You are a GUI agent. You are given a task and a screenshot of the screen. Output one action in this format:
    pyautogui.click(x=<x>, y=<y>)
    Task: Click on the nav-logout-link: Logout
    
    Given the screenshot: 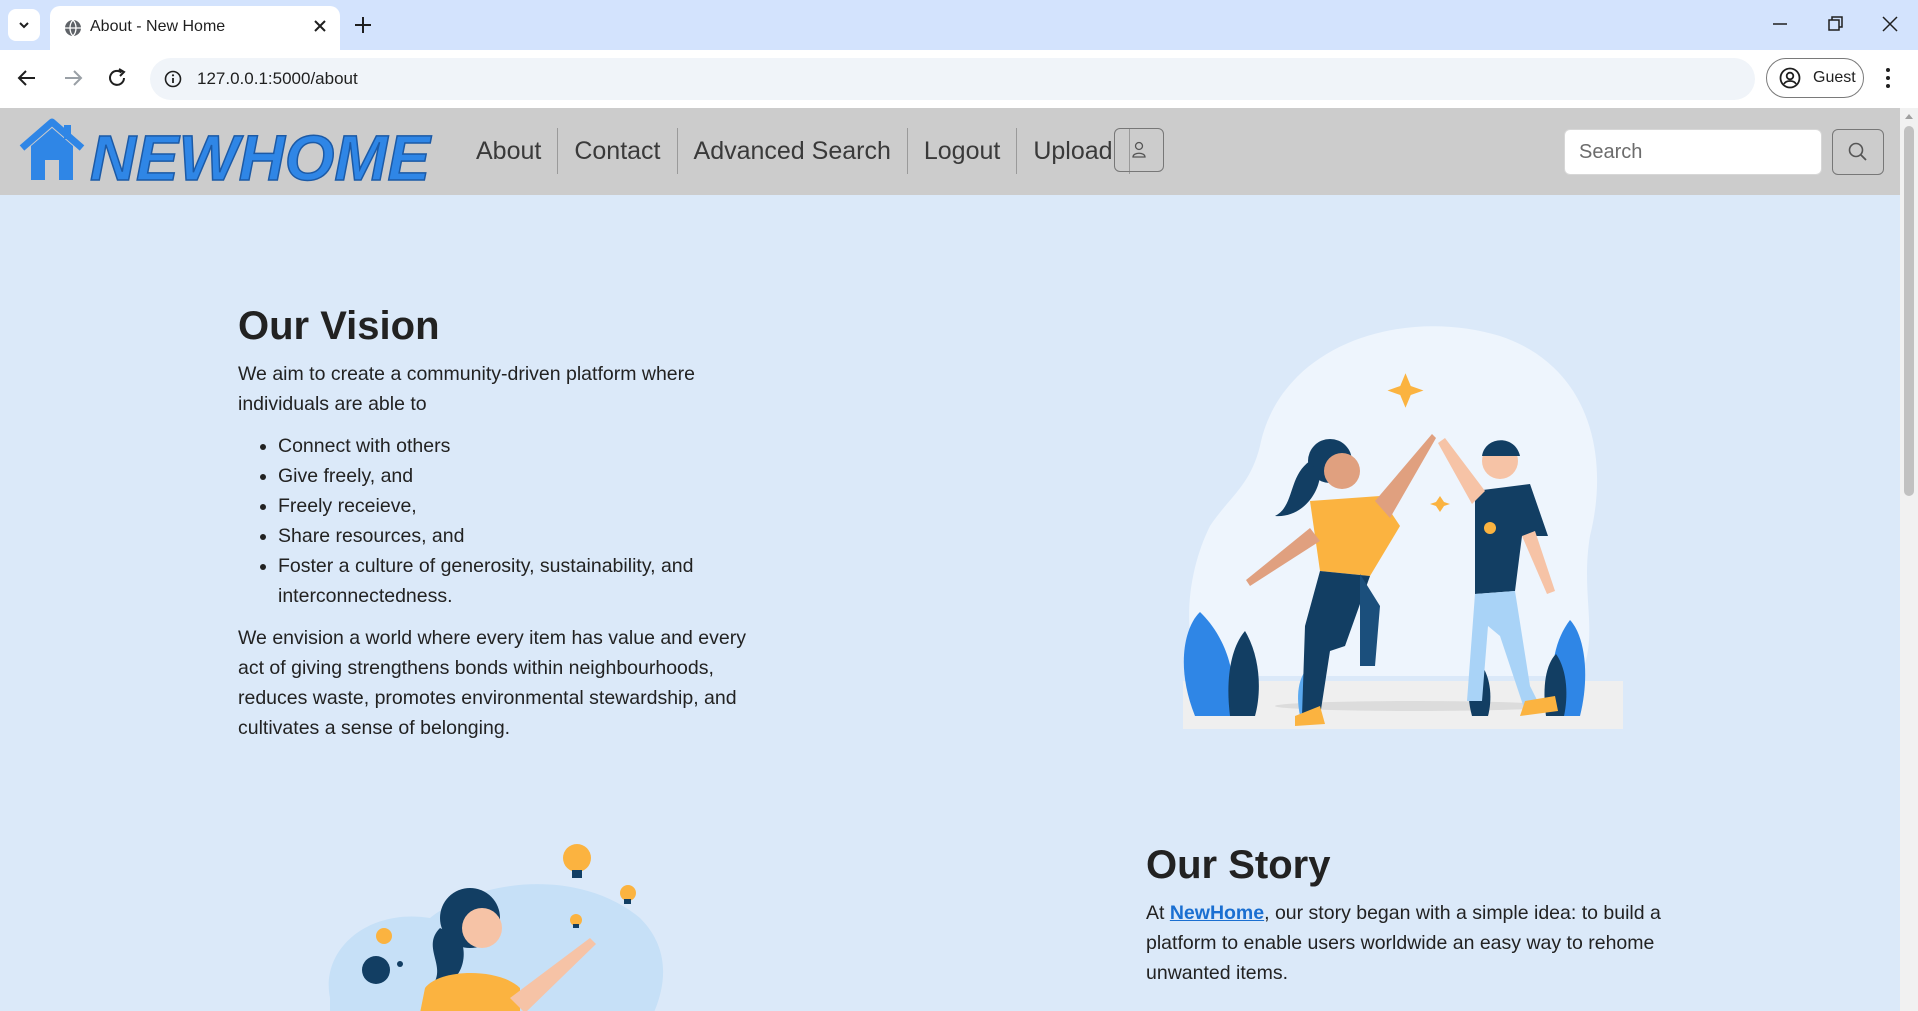 What is the action you would take?
    pyautogui.click(x=963, y=151)
    